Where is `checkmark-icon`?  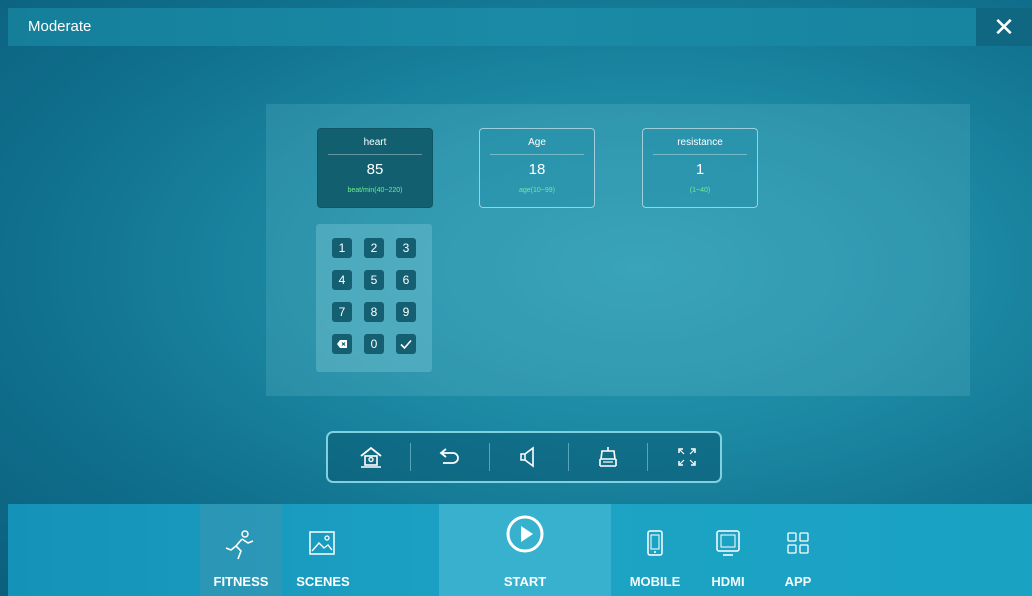 checkmark-icon is located at coordinates (406, 344).